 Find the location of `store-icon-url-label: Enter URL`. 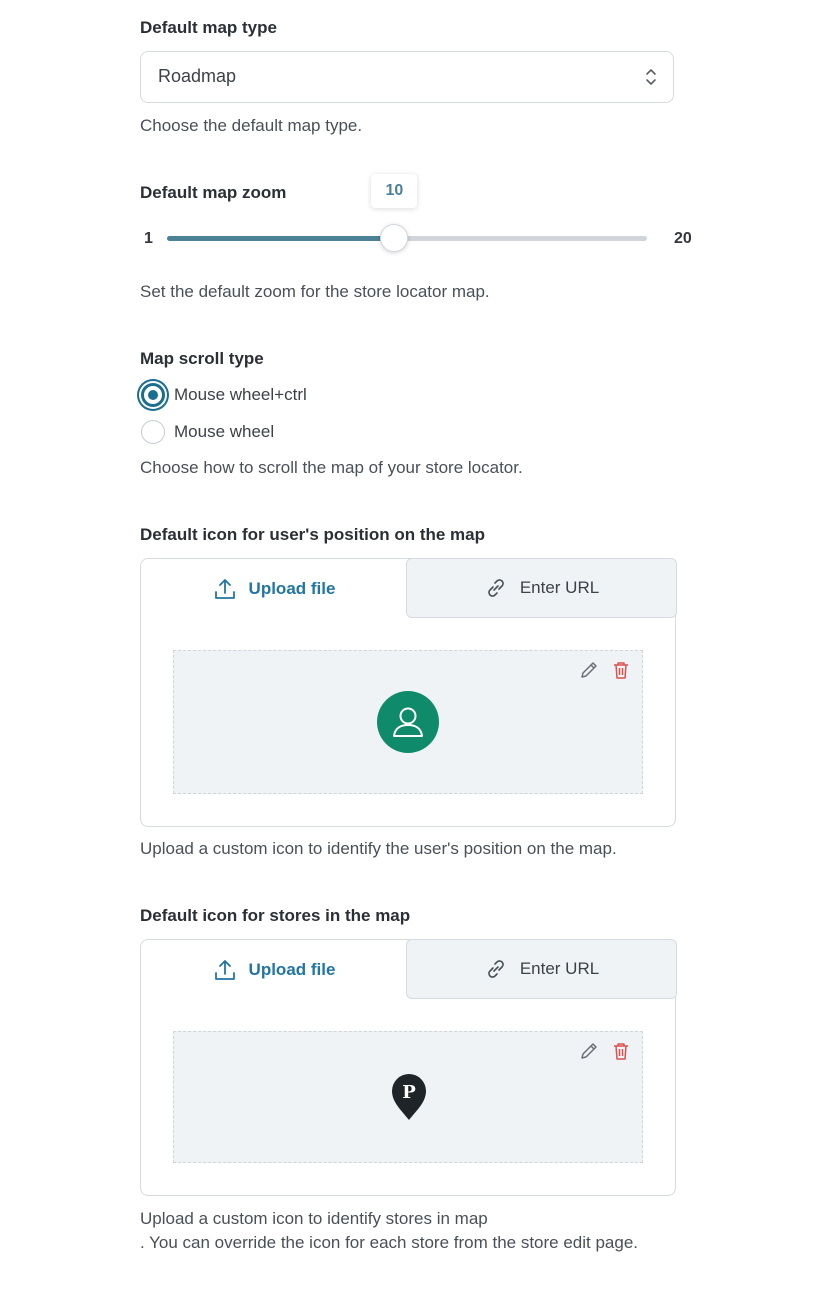

store-icon-url-label: Enter URL is located at coordinates (559, 968).